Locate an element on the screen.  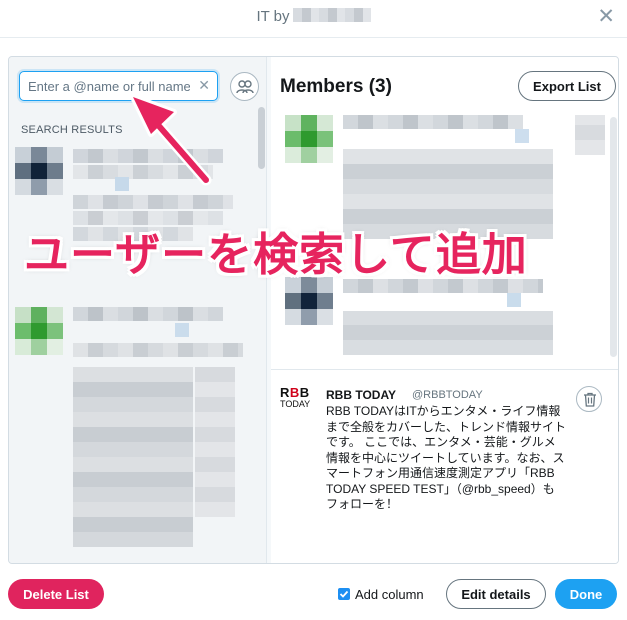
close-icon: ✕ is located at coordinates (606, 17).